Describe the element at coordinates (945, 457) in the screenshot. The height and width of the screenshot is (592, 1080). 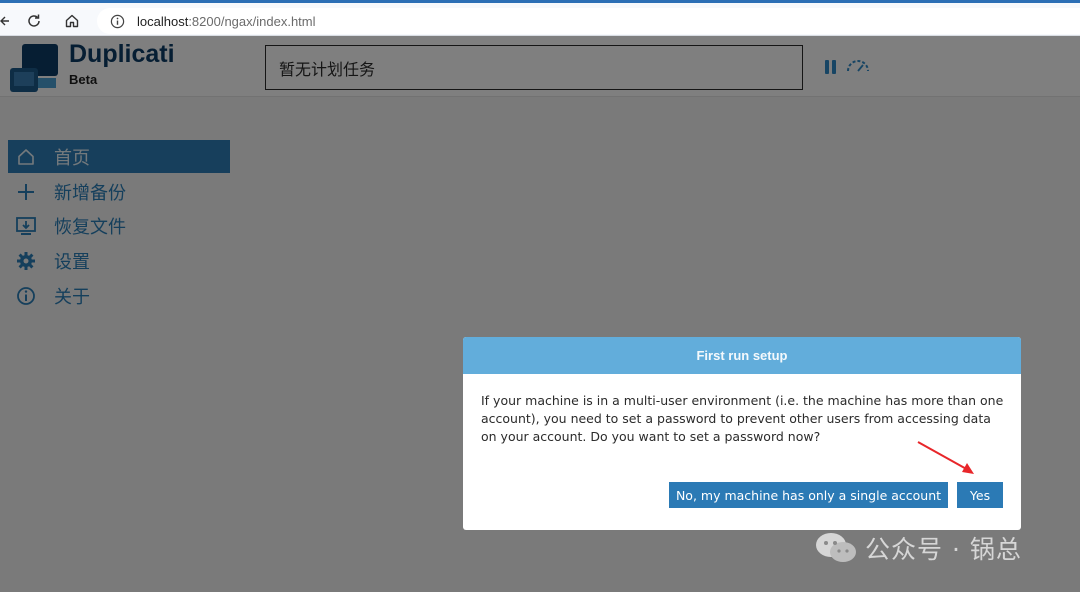
I see `annotation-arrow-icon` at that location.